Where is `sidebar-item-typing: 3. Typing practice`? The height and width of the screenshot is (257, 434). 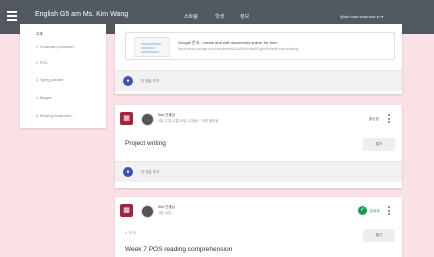 sidebar-item-typing: 3. Typing practice is located at coordinates (49, 80).